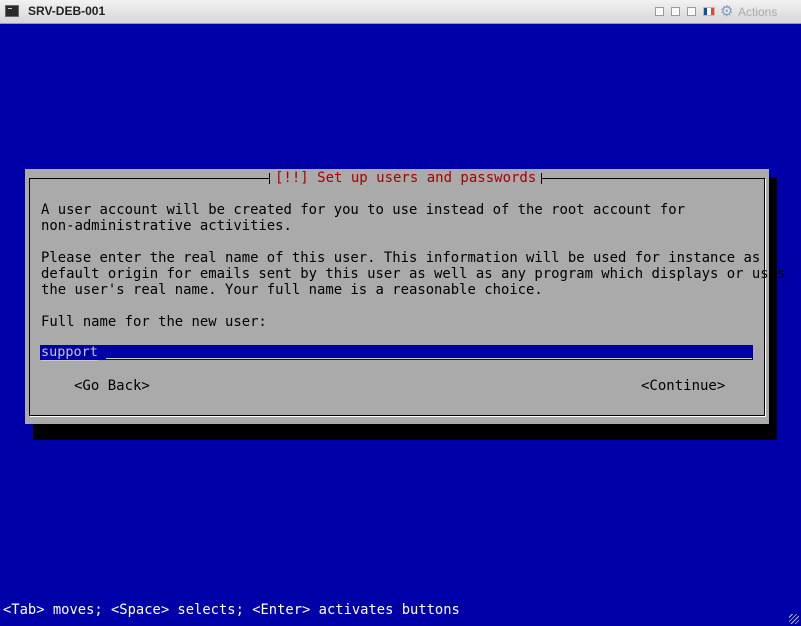 This screenshot has width=801, height=626. What do you see at coordinates (69, 352) in the screenshot?
I see `full-name-value: support` at bounding box center [69, 352].